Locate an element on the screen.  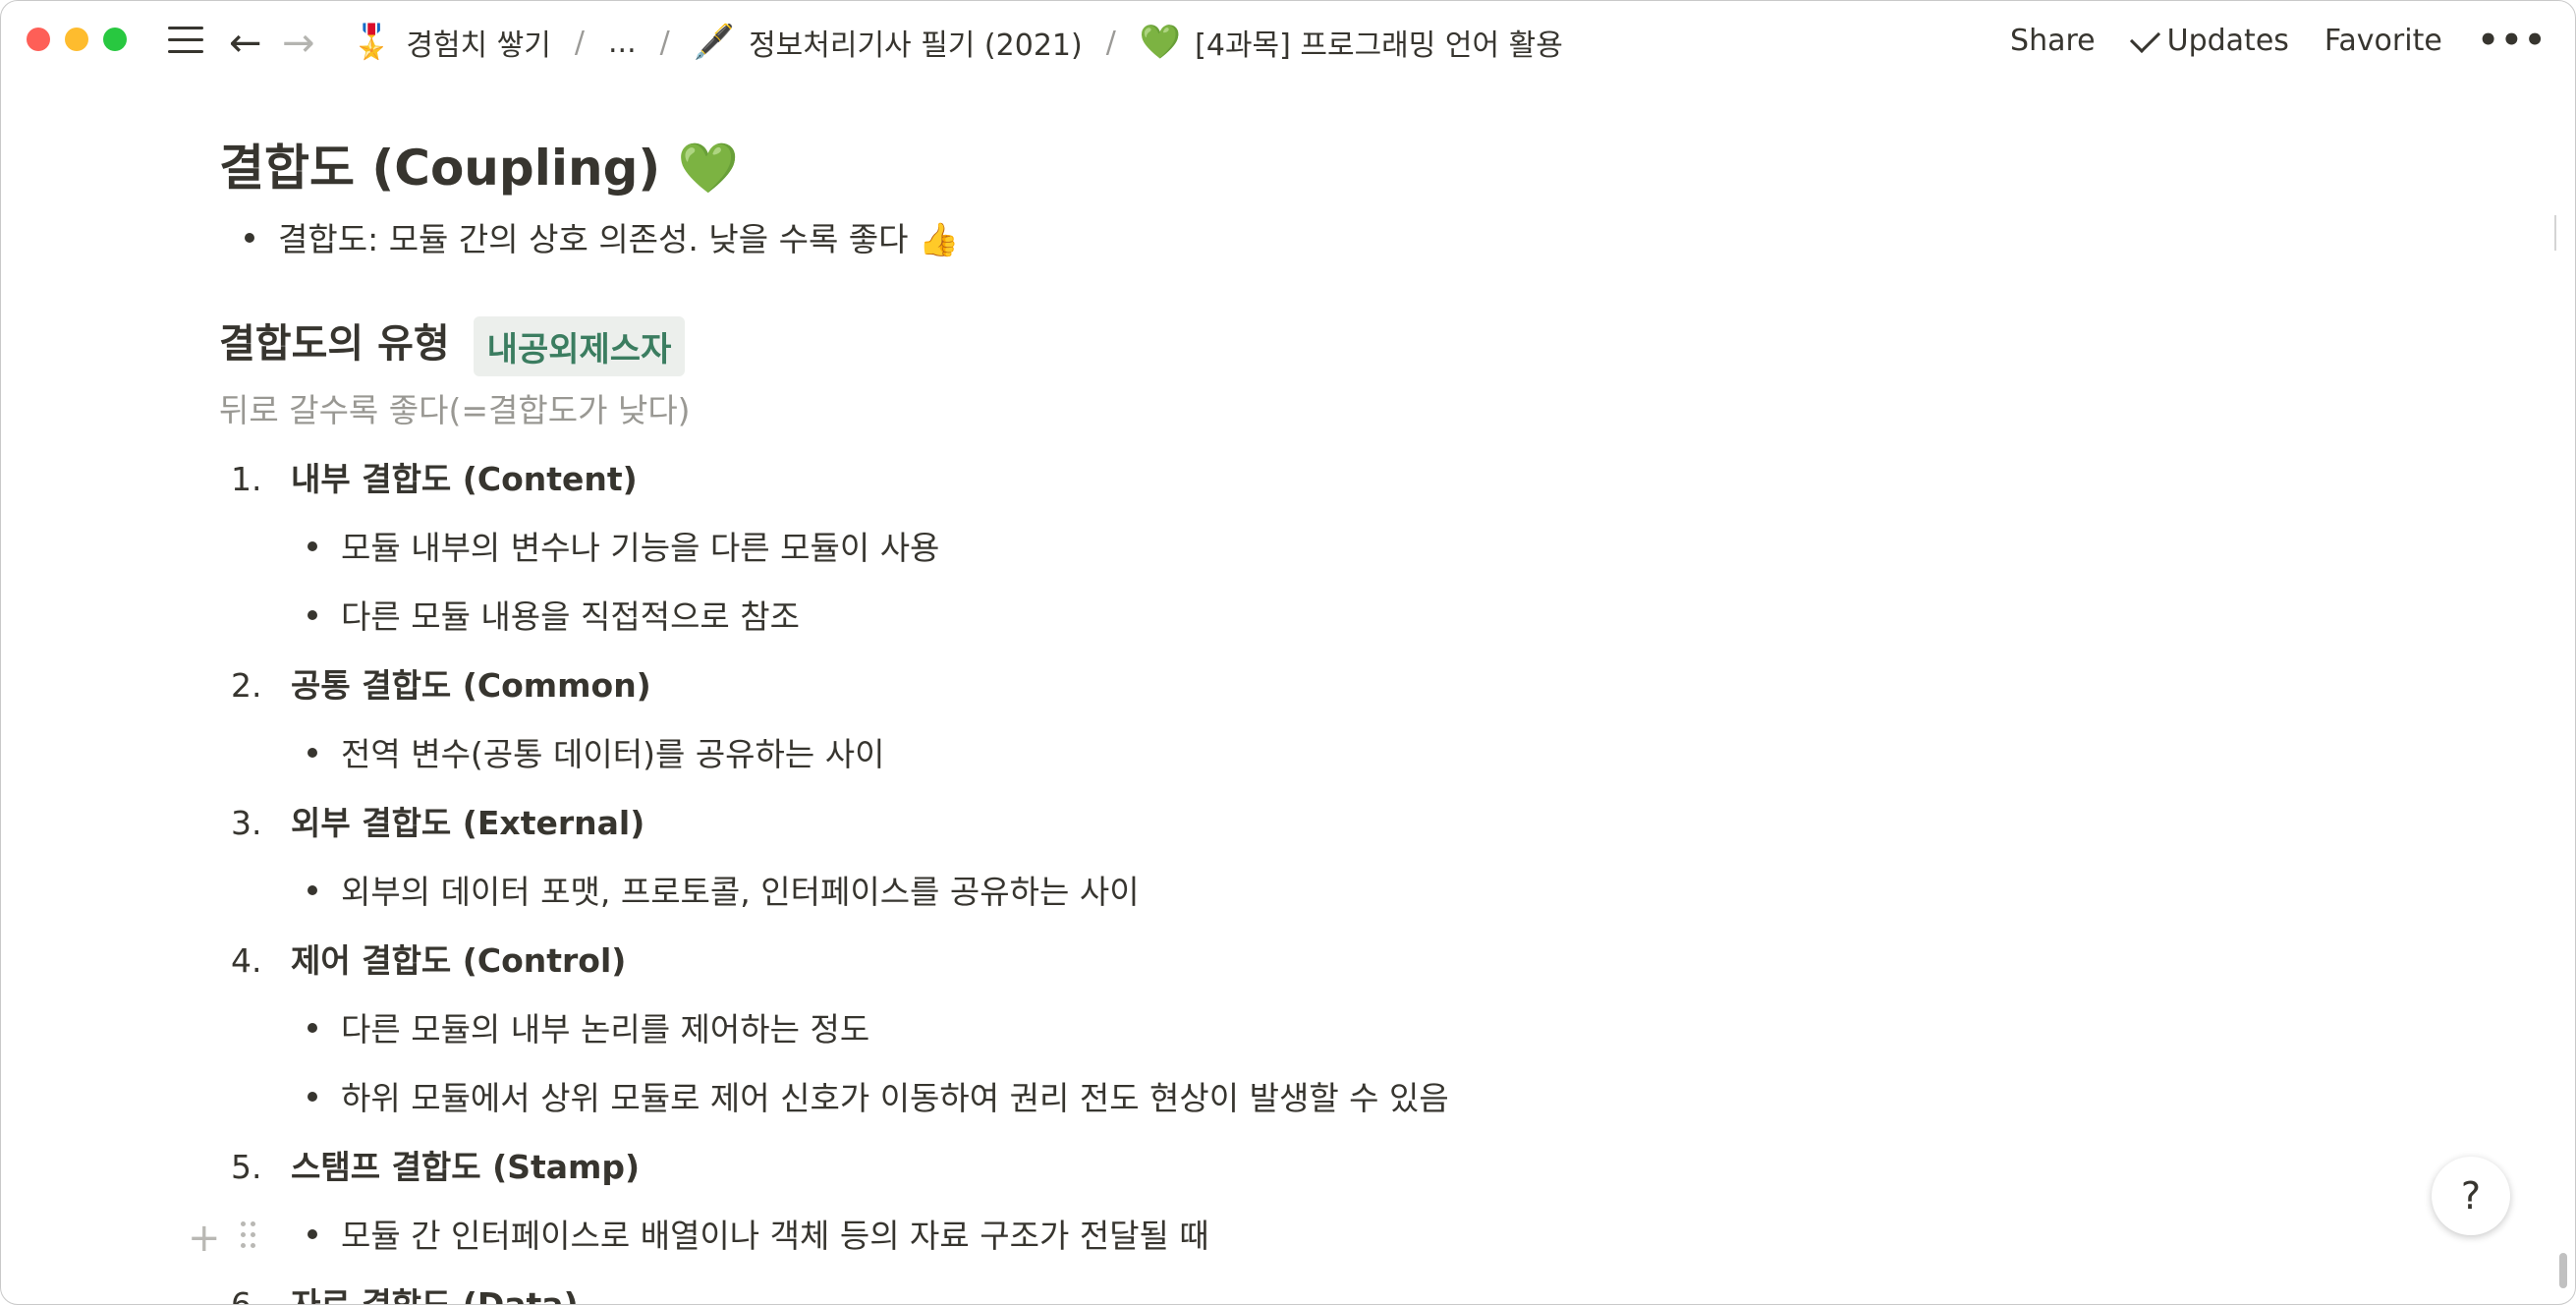
list-item-content: 1. 내부 결합도 (Content) is located at coordinates (434, 477).